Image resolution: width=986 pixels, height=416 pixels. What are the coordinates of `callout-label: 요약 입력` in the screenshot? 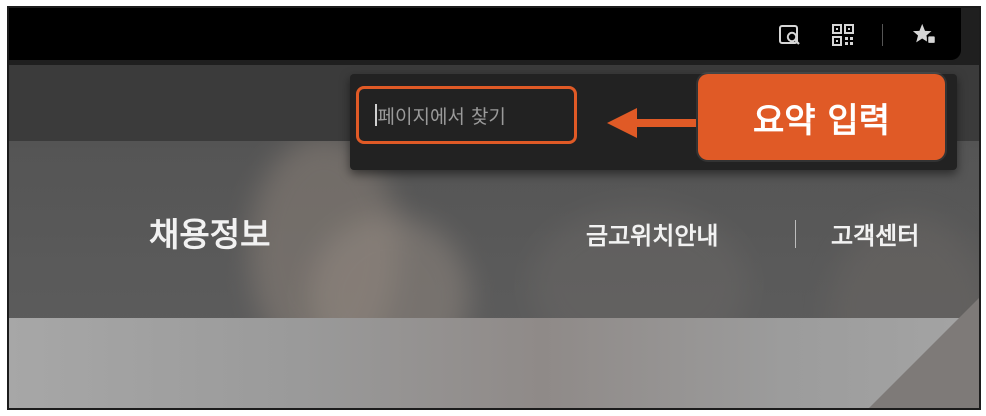 It's located at (821, 120).